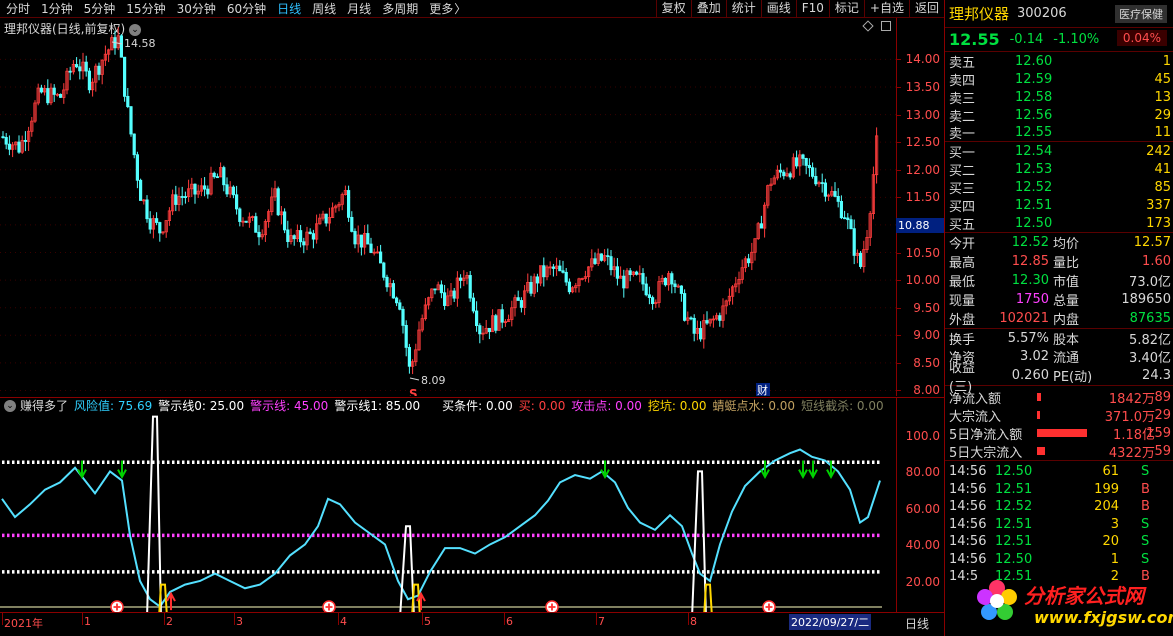 The width and height of the screenshot is (1173, 636). What do you see at coordinates (100, 8) in the screenshot?
I see `tab-timeframe-2: 5分钟` at bounding box center [100, 8].